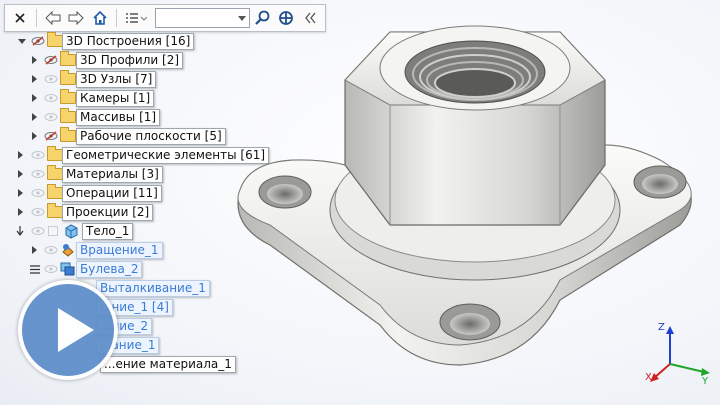 Image resolution: width=720 pixels, height=405 pixels. What do you see at coordinates (112, 174) in the screenshot?
I see `tree-item-label: Материалы [3]` at bounding box center [112, 174].